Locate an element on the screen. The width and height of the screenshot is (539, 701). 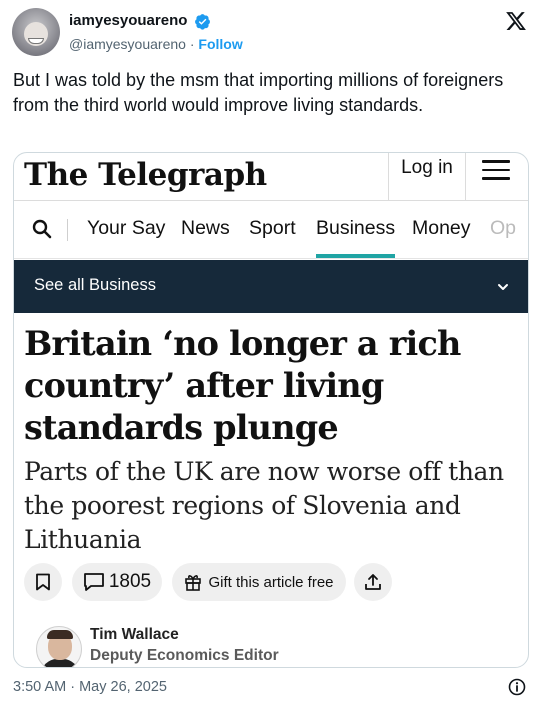
author-byline: Tim Wallace Deputy Economics Editor is located at coordinates (274, 645).